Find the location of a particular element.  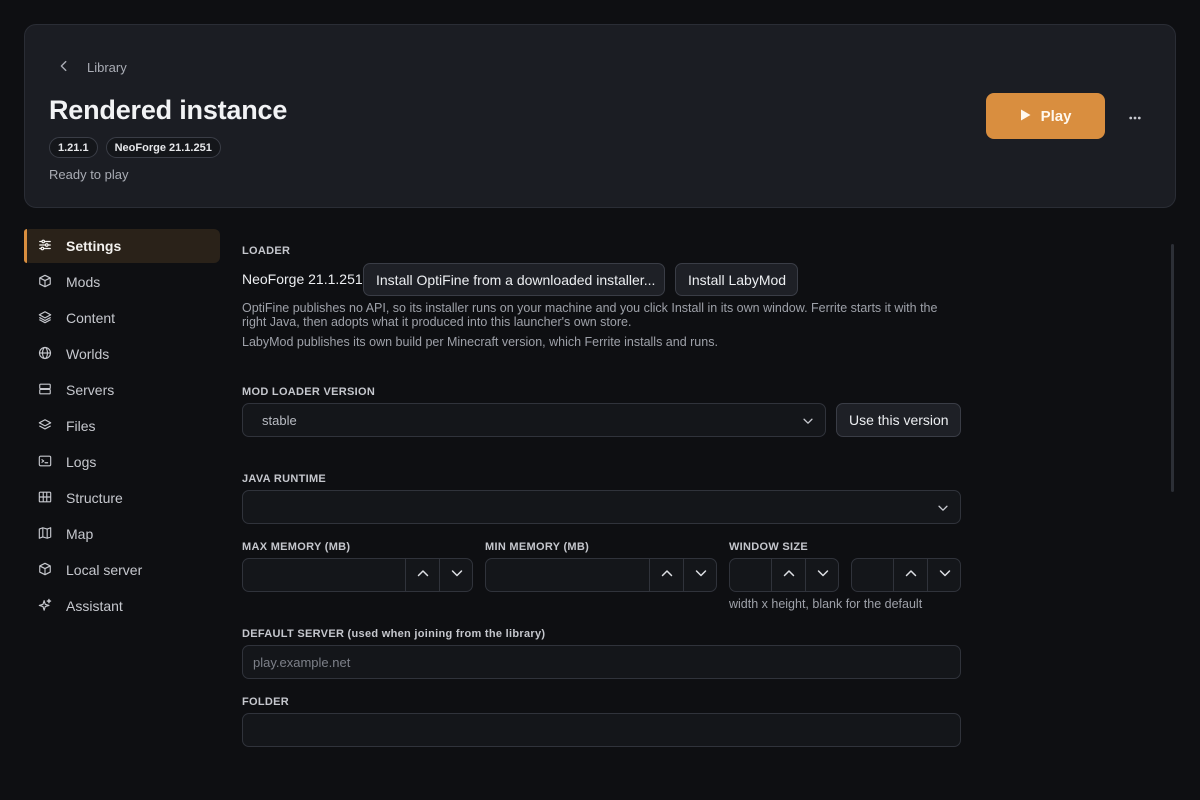

sidebar-item-structure: Structure is located at coordinates (122, 498).